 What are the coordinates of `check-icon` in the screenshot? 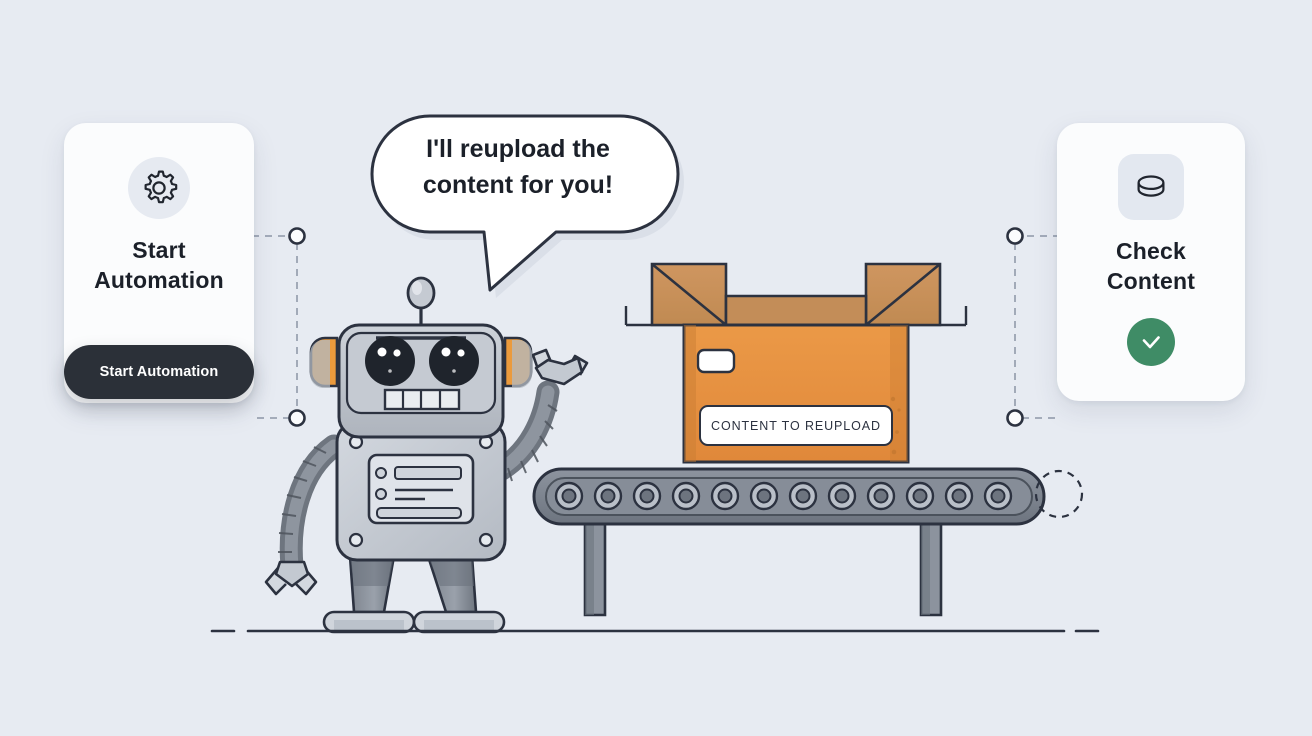 It's located at (1151, 342).